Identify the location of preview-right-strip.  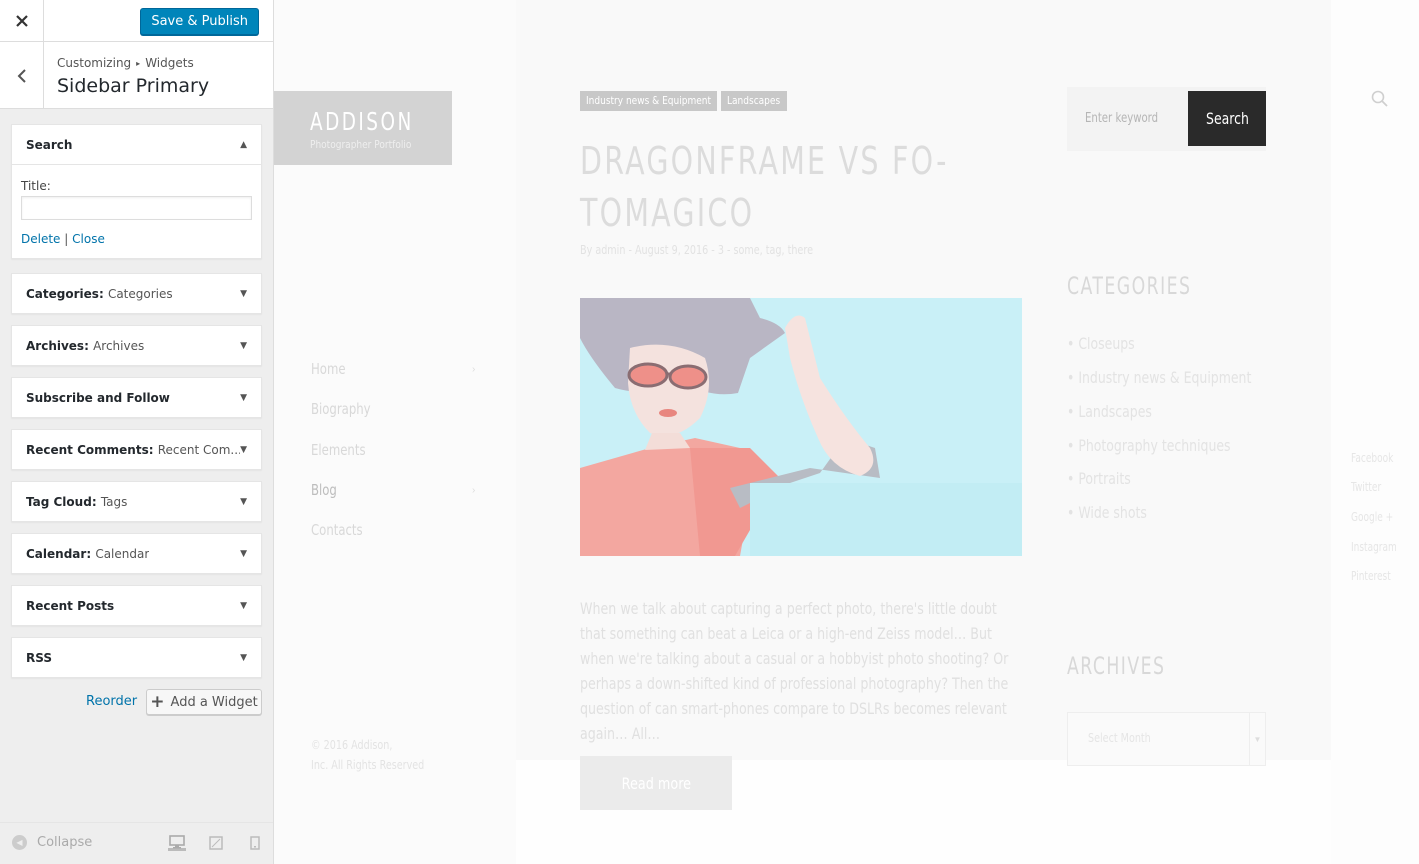
(1375, 432).